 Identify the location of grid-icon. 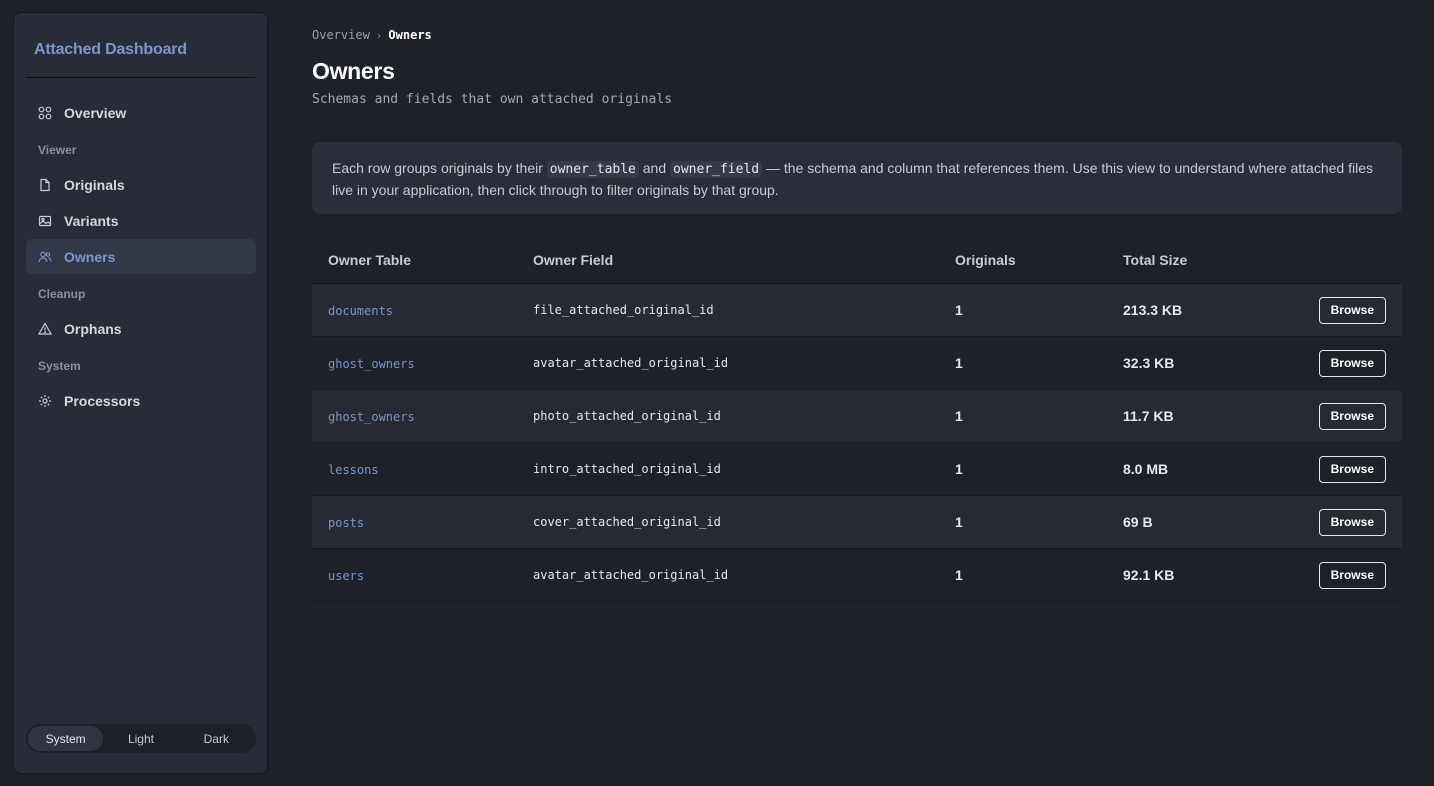
(45, 113).